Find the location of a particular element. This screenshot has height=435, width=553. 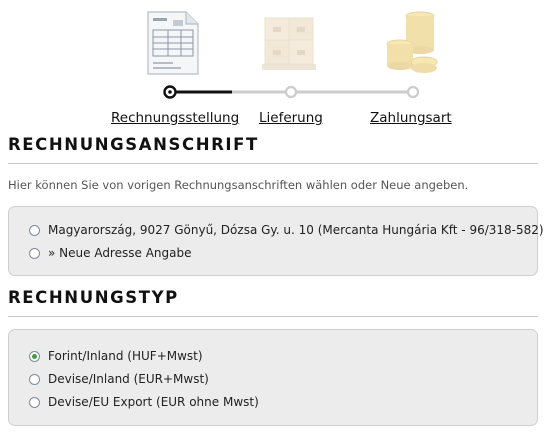

invoice-type-option-eur: Devise/Inland (EUR+Mwst) is located at coordinates (119, 379).